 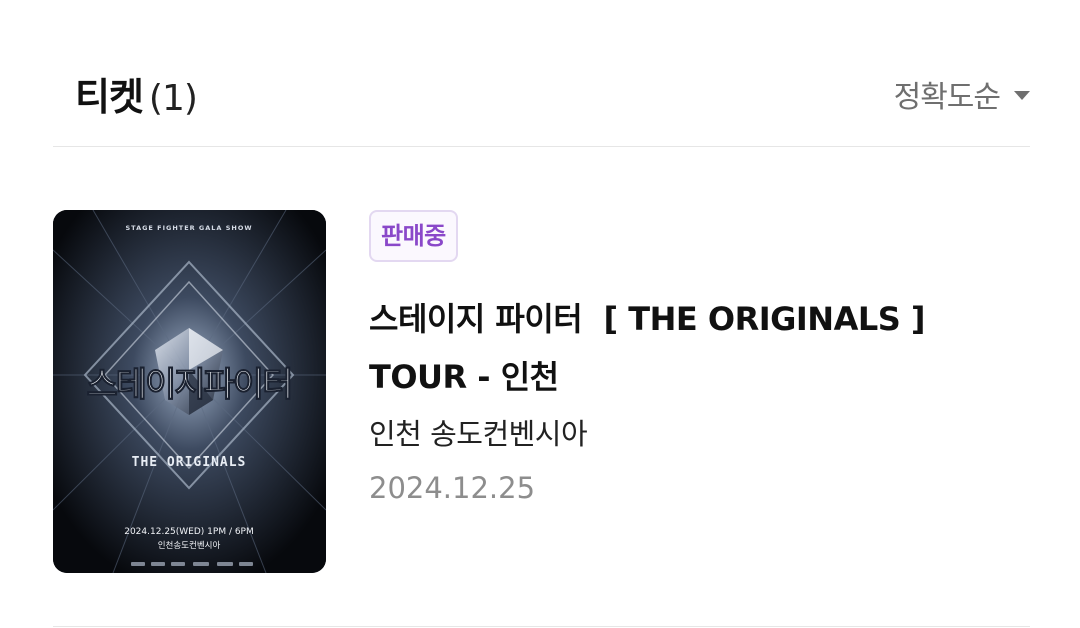 I want to click on section-title-label: 티켓, so click(x=109, y=97).